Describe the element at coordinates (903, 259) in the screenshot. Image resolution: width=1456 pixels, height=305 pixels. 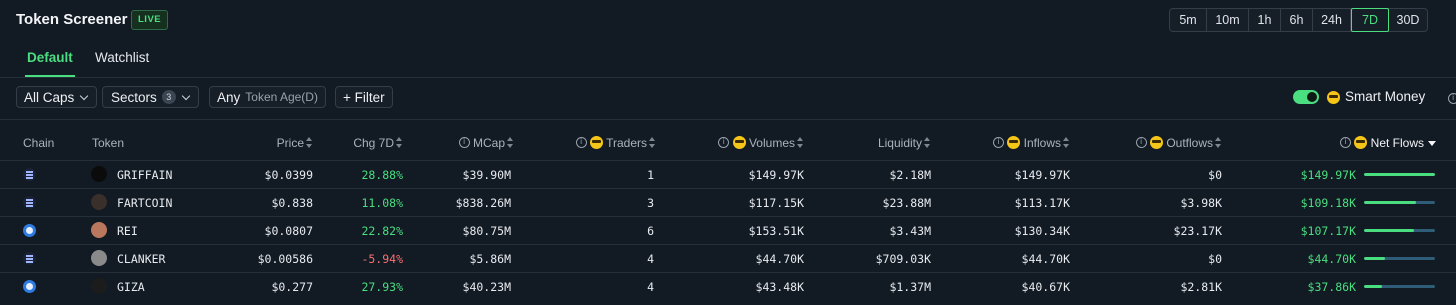
I see `liquidity-value: $709.03K` at that location.